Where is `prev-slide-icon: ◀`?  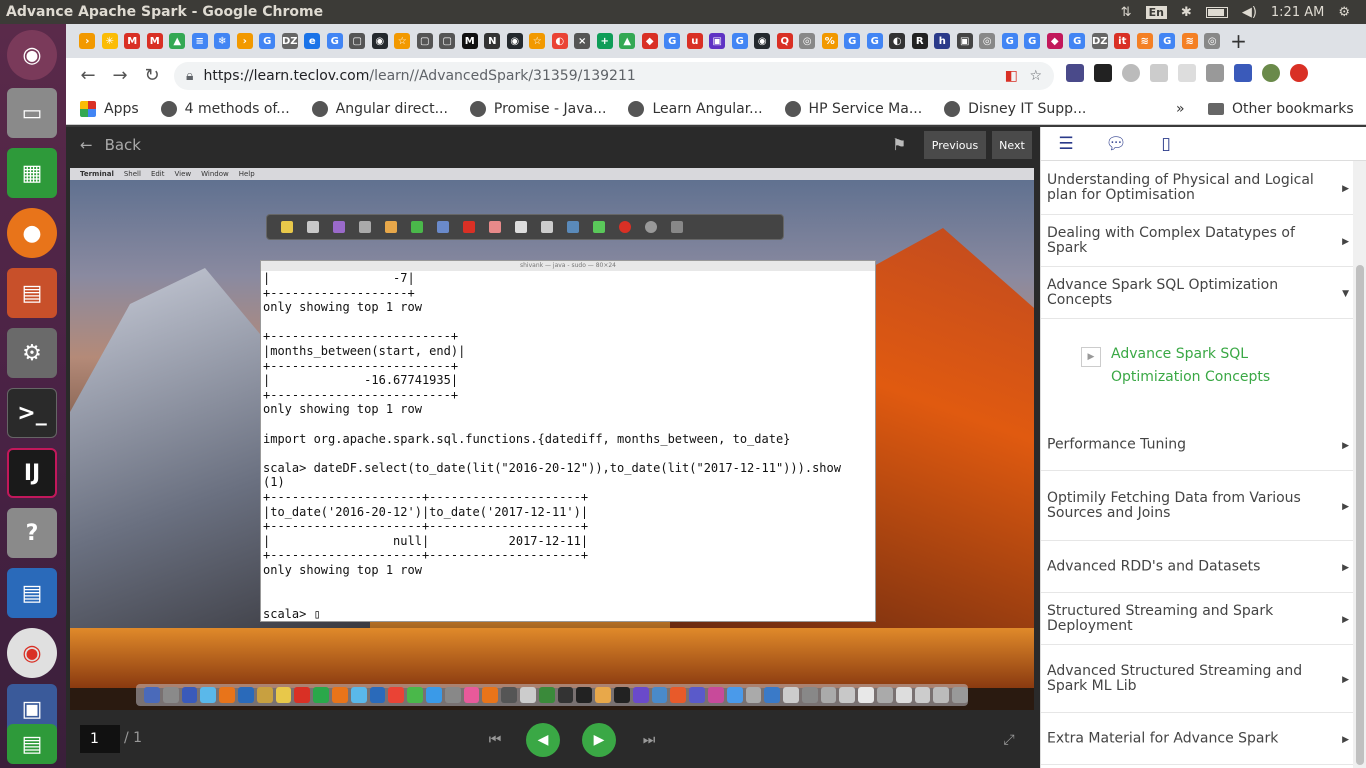 prev-slide-icon: ◀ is located at coordinates (543, 740).